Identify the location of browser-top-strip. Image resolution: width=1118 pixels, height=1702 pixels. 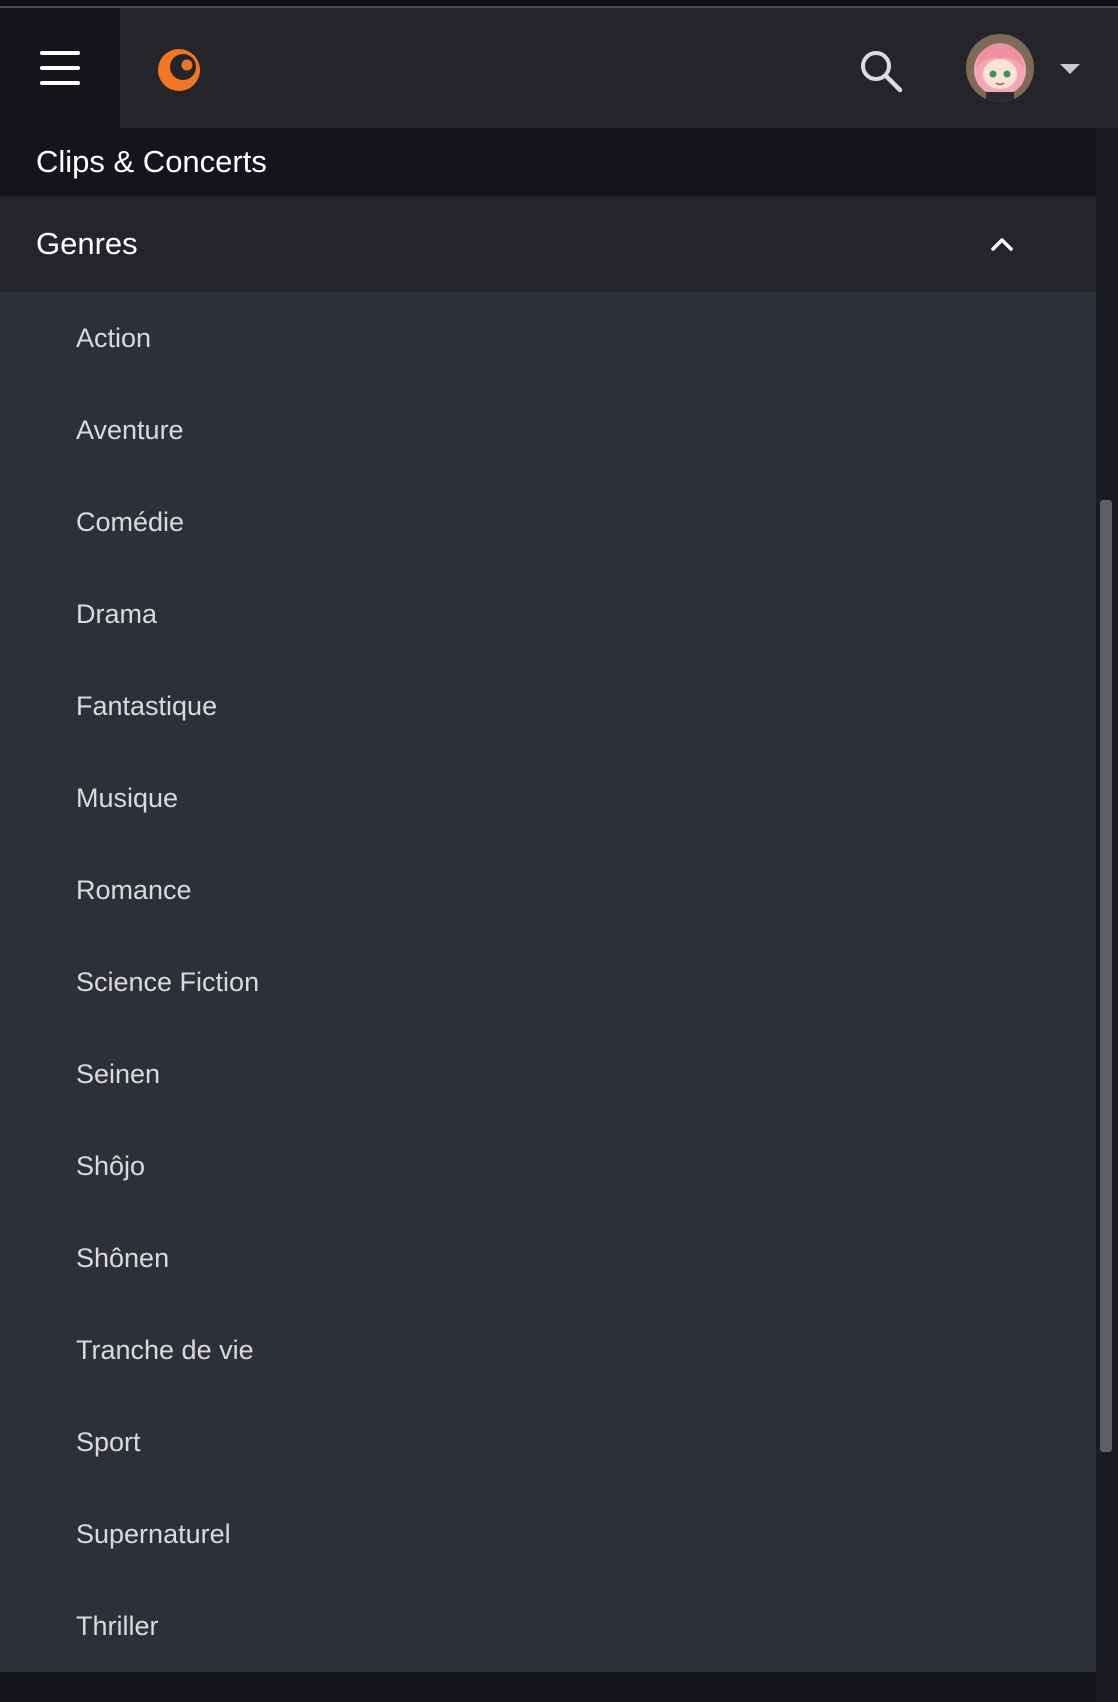
(559, 4).